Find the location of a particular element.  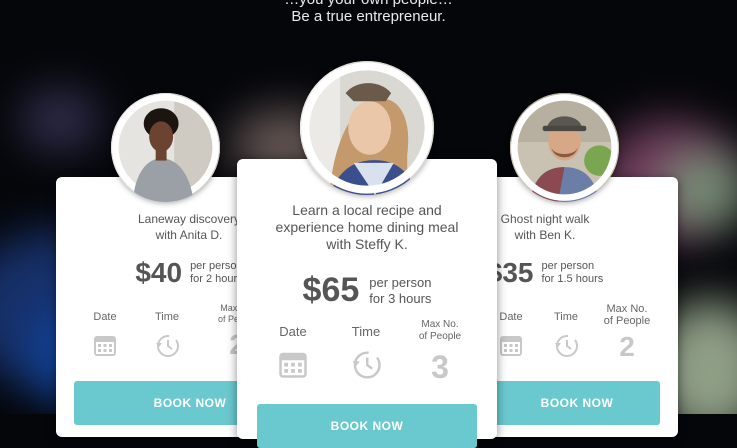

duration-label: for 3 hours is located at coordinates (400, 298).